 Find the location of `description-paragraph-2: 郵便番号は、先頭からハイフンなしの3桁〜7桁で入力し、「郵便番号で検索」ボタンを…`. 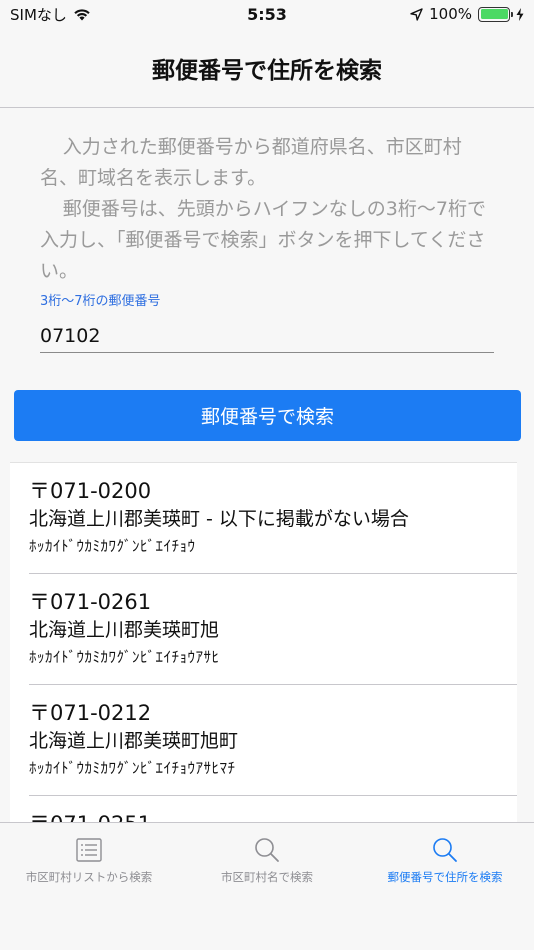

description-paragraph-2: 郵便番号は、先頭からハイフンなしの3桁〜7桁で入力し、「郵便番号で検索」ボタンを… is located at coordinates (263, 240).